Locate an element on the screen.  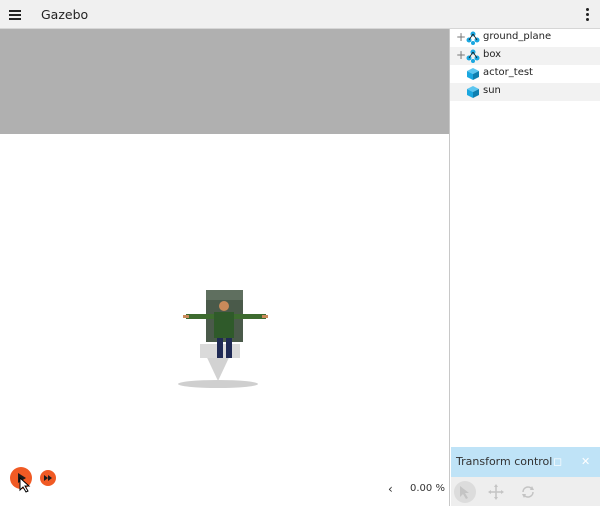
select-mode-button is located at coordinates (465, 492).